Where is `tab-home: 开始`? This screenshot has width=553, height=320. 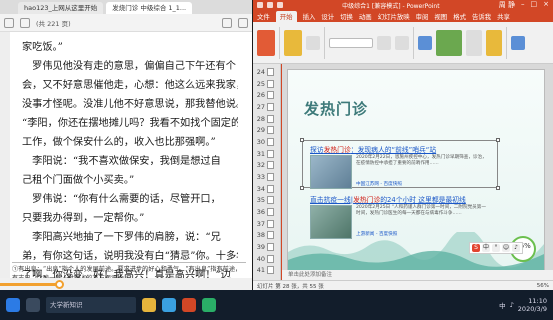
tab-home: 开始 is located at coordinates (286, 16).